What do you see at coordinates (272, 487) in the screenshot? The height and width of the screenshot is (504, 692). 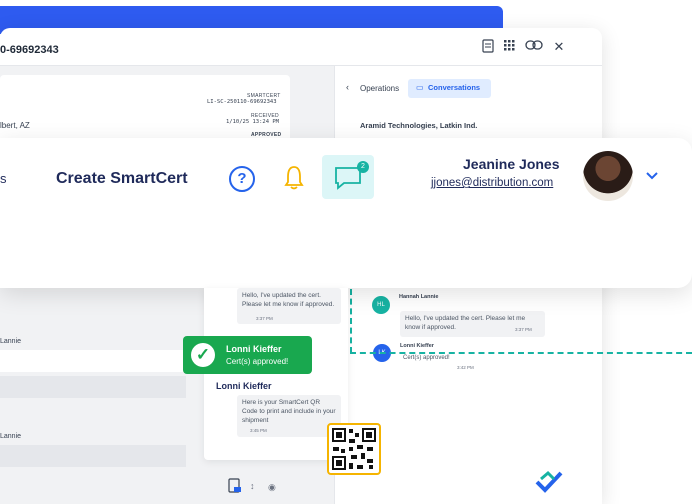 I see `eye-icon: ◉` at bounding box center [272, 487].